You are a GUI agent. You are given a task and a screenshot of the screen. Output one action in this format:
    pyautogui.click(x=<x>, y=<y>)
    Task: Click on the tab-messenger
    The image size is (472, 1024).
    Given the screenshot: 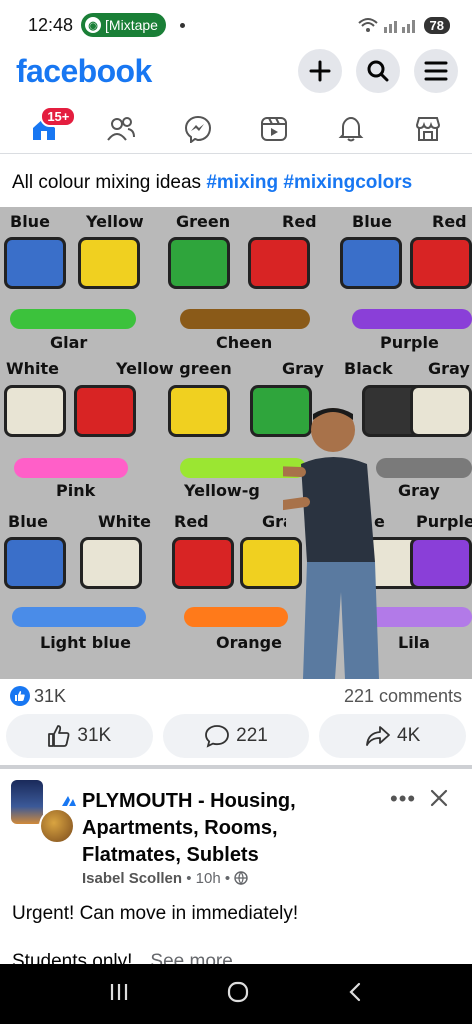 What is the action you would take?
    pyautogui.click(x=198, y=129)
    